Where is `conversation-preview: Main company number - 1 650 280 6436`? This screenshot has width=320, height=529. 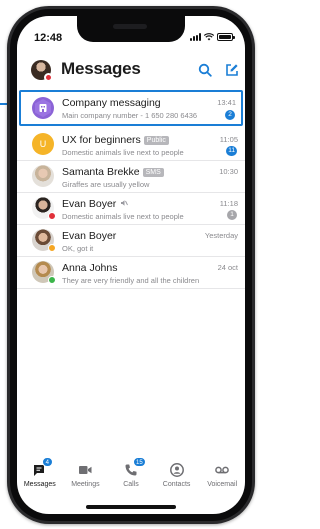
conversation-preview: Main company number - 1 650 280 6436 is located at coordinates (130, 115).